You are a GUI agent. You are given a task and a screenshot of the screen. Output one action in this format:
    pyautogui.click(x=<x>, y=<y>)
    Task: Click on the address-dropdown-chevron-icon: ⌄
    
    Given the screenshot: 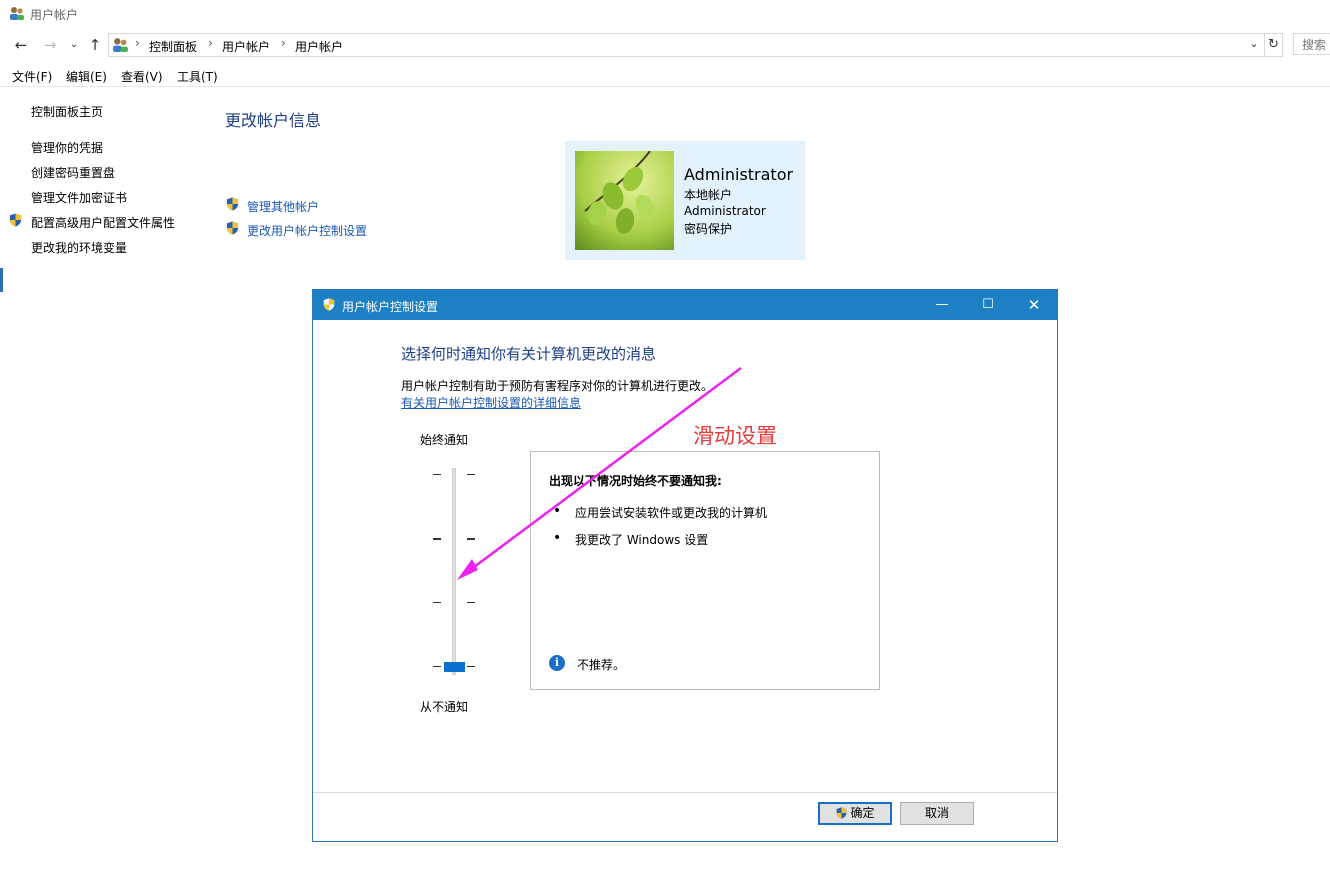 What is the action you would take?
    pyautogui.click(x=1254, y=44)
    